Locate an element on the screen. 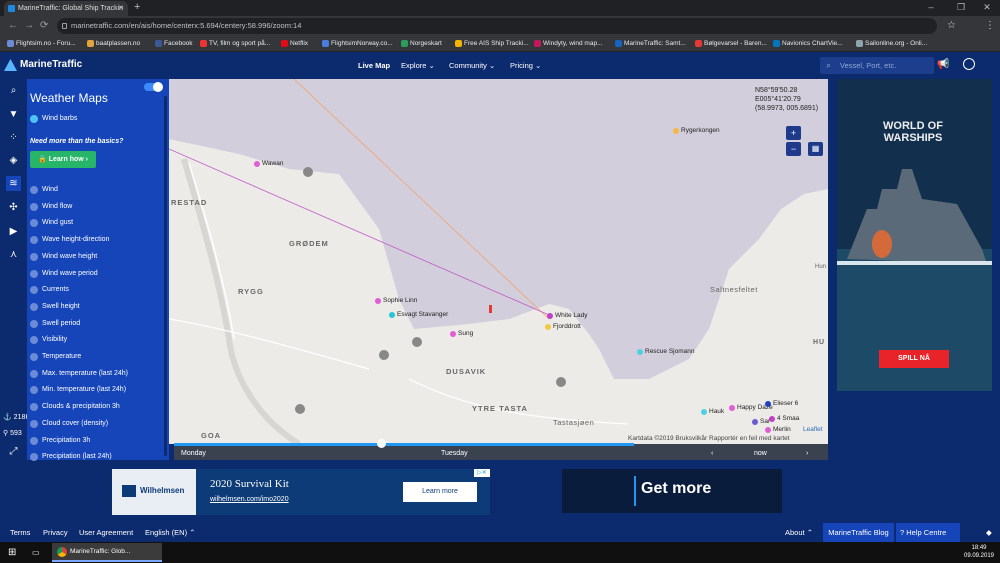 The width and height of the screenshot is (1000, 563). forward-icon: → is located at coordinates (29, 26).